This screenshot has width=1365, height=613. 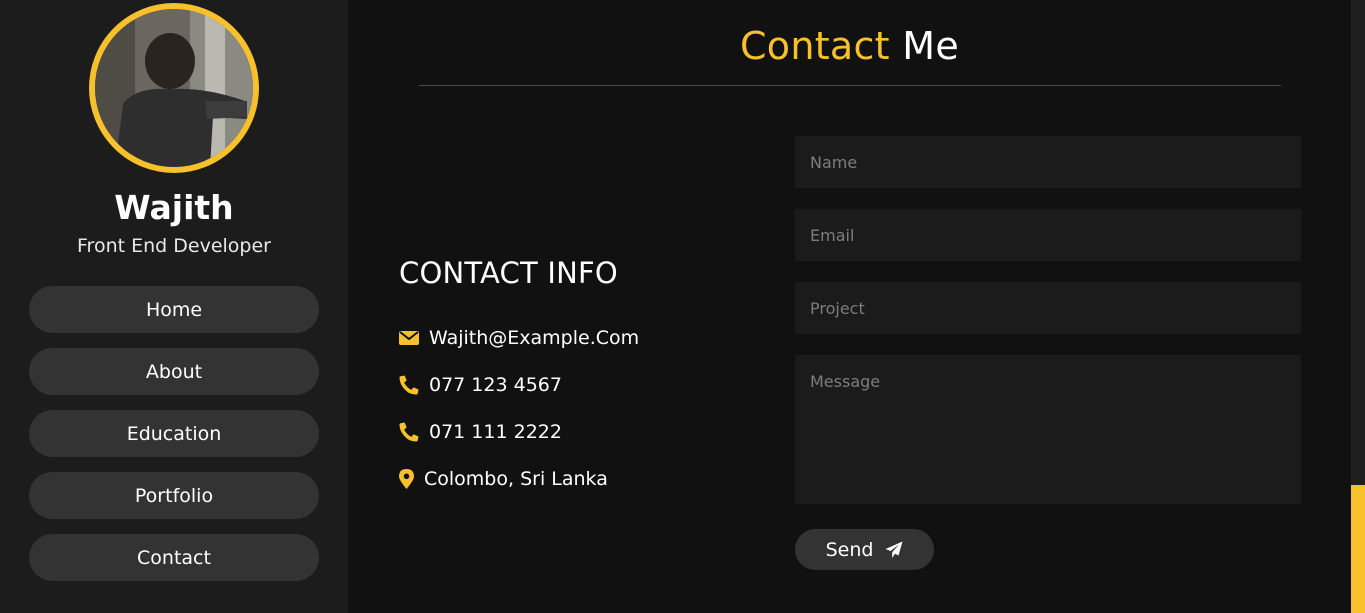 What do you see at coordinates (174, 433) in the screenshot?
I see `nav-item-education: Education` at bounding box center [174, 433].